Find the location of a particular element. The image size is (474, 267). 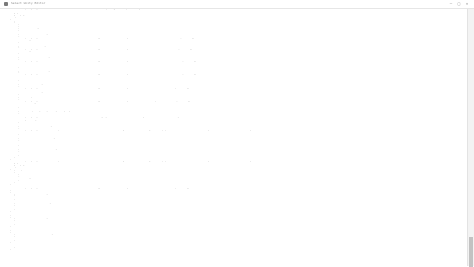

console-line: 0099 } is located at coordinates (8, 250).